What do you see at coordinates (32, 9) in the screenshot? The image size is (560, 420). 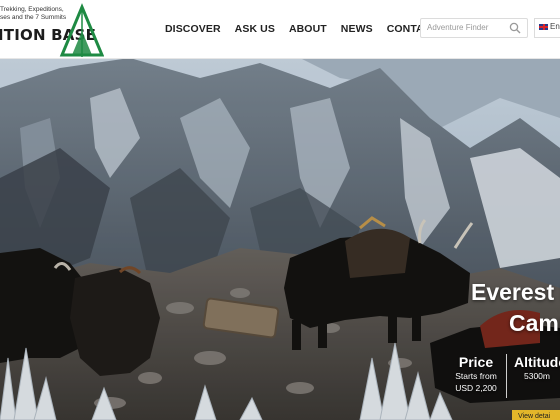 I see `logo-tagline-line-1: Trekking, Expeditions,` at bounding box center [32, 9].